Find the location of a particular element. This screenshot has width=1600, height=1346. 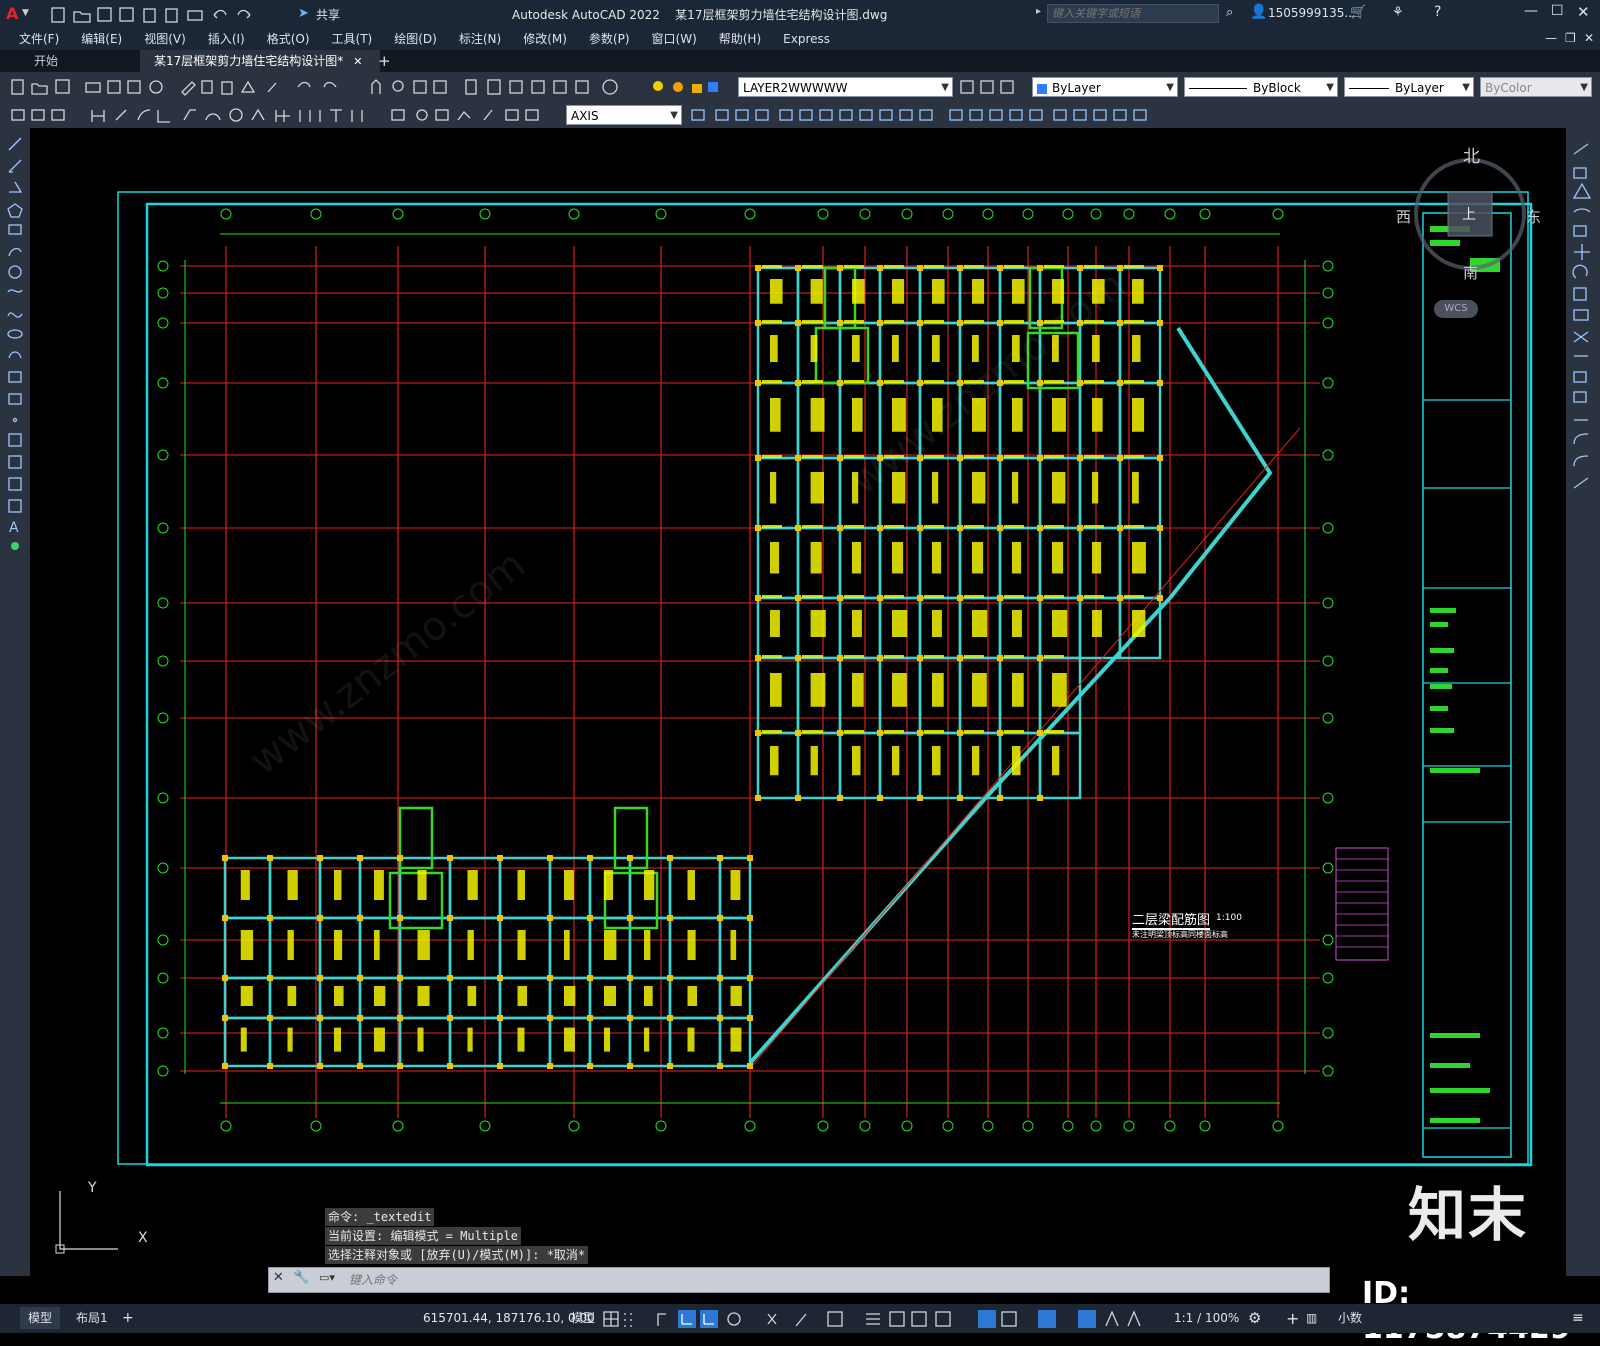

redo-icon is located at coordinates (244, 14).